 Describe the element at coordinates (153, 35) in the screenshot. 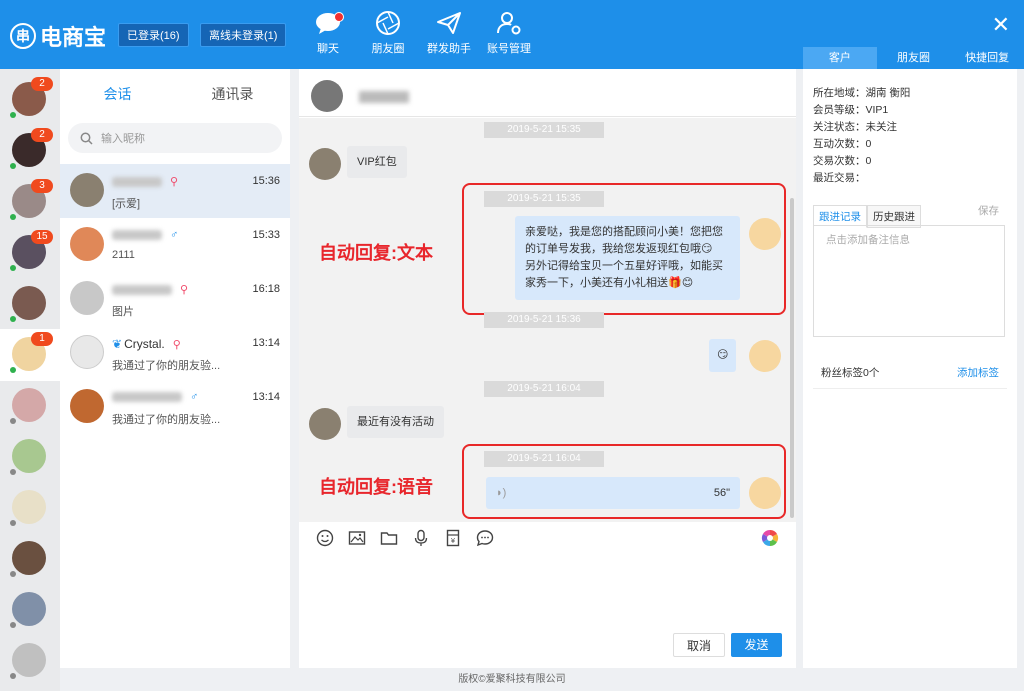

I see `logged-in-button: 已登录(16)` at that location.